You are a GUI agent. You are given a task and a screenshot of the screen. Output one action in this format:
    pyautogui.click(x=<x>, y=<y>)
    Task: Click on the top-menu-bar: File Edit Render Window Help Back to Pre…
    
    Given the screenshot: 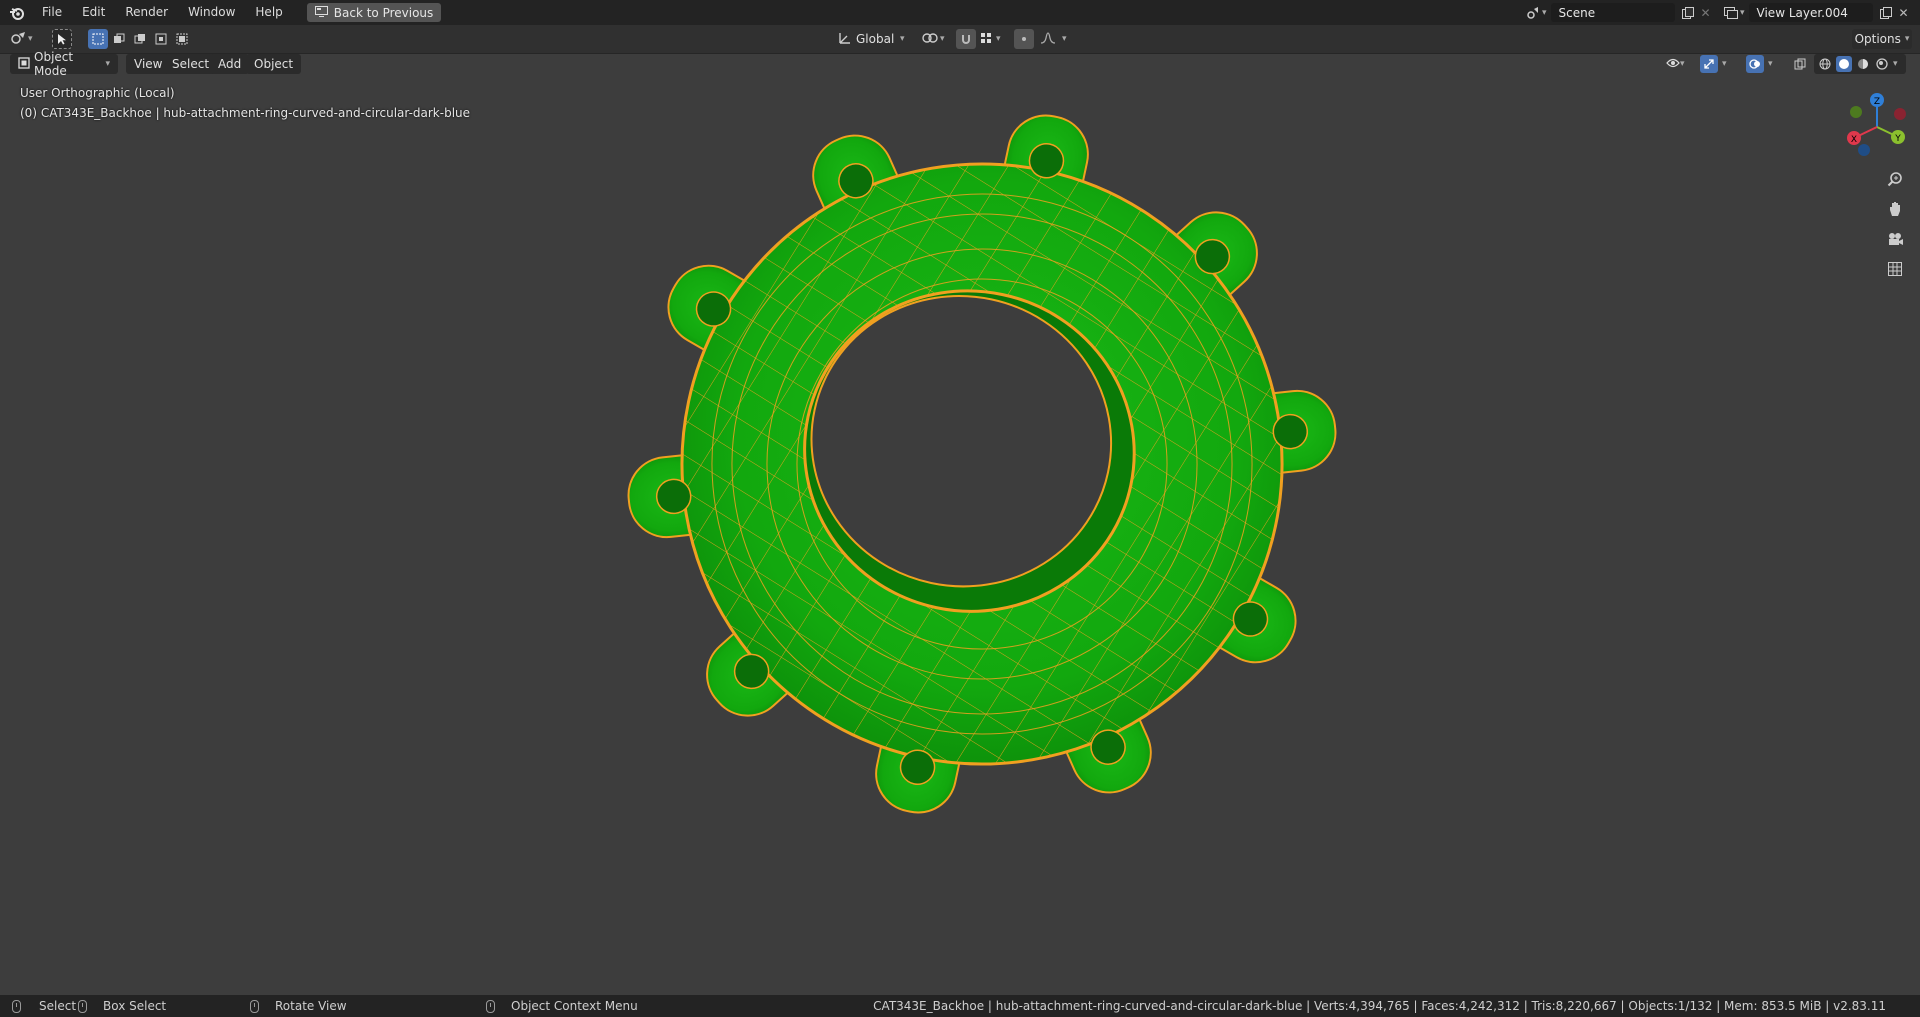 What is the action you would take?
    pyautogui.click(x=960, y=12)
    